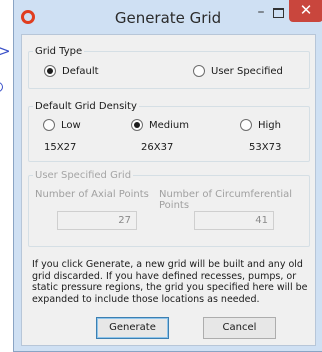 This screenshot has height=352, width=322. What do you see at coordinates (83, 175) in the screenshot?
I see `user-grid-legend: User Specified Grid` at bounding box center [83, 175].